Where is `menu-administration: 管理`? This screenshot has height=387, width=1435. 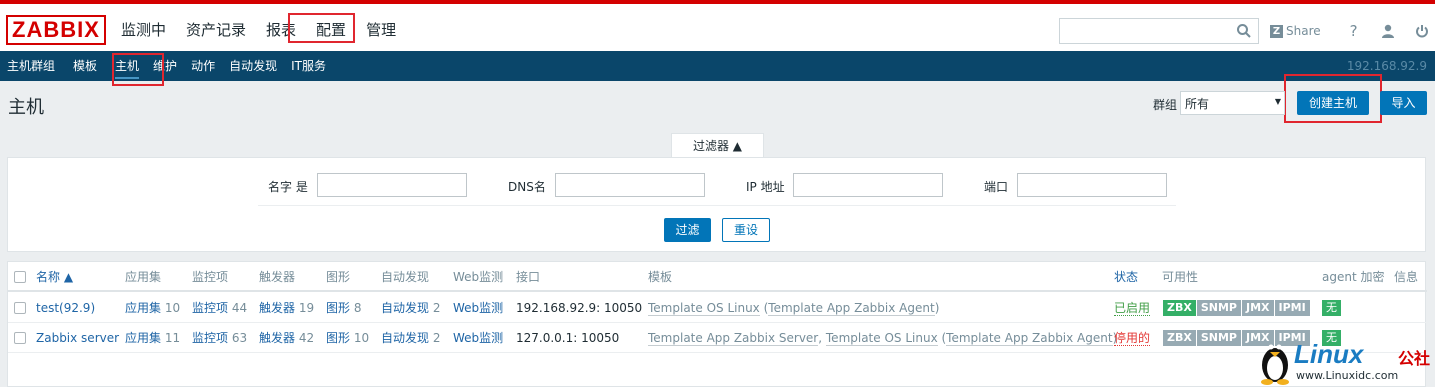 menu-administration: 管理 is located at coordinates (381, 29).